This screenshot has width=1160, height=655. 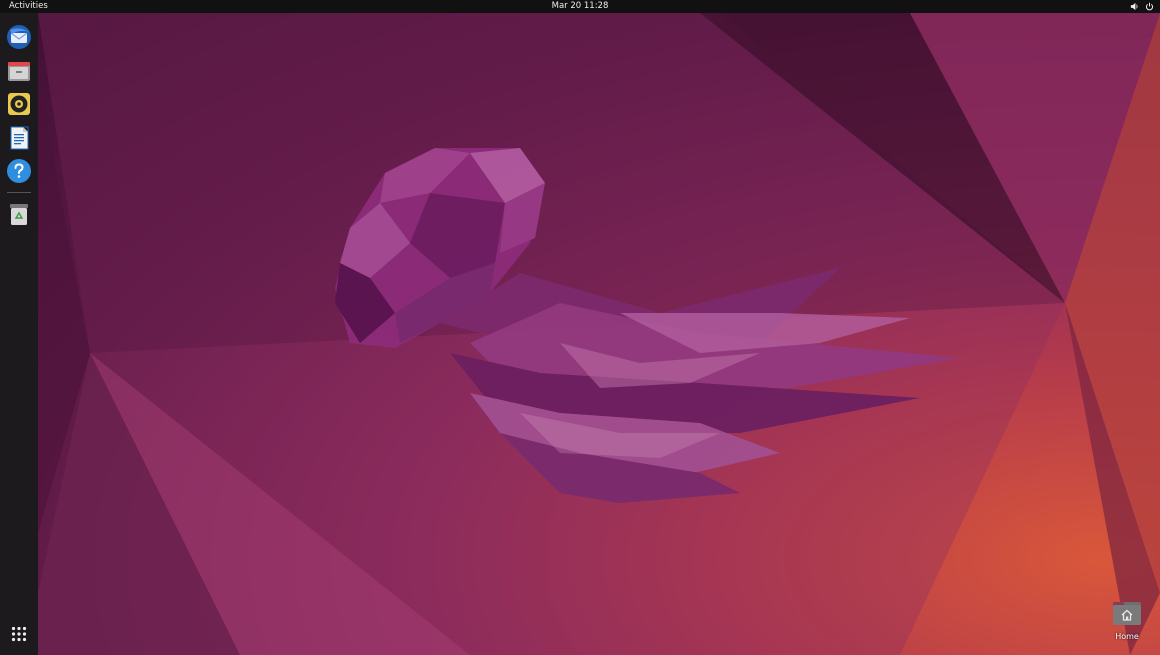 I want to click on app-grid-icon, so click(x=19, y=634).